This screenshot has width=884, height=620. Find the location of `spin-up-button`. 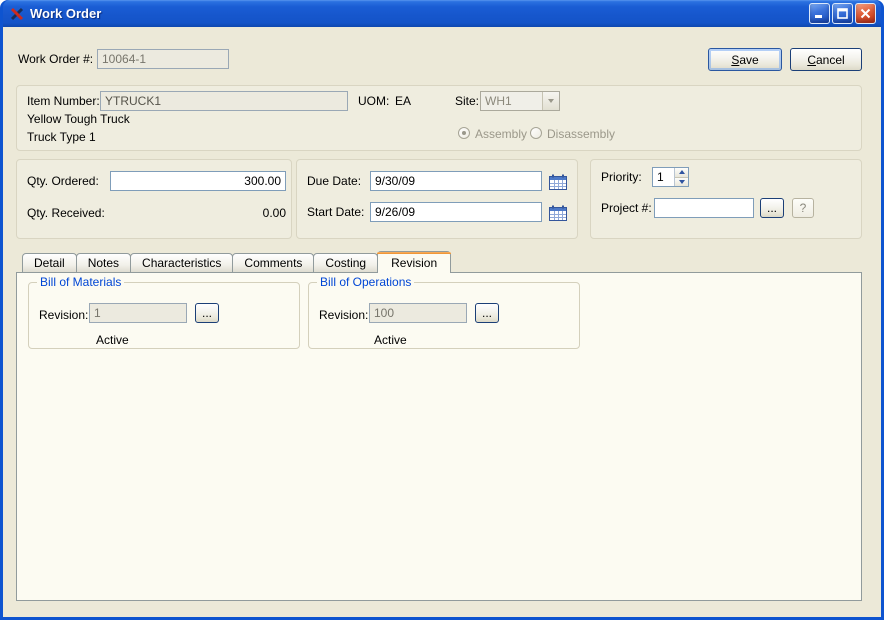

spin-up-button is located at coordinates (681, 172).